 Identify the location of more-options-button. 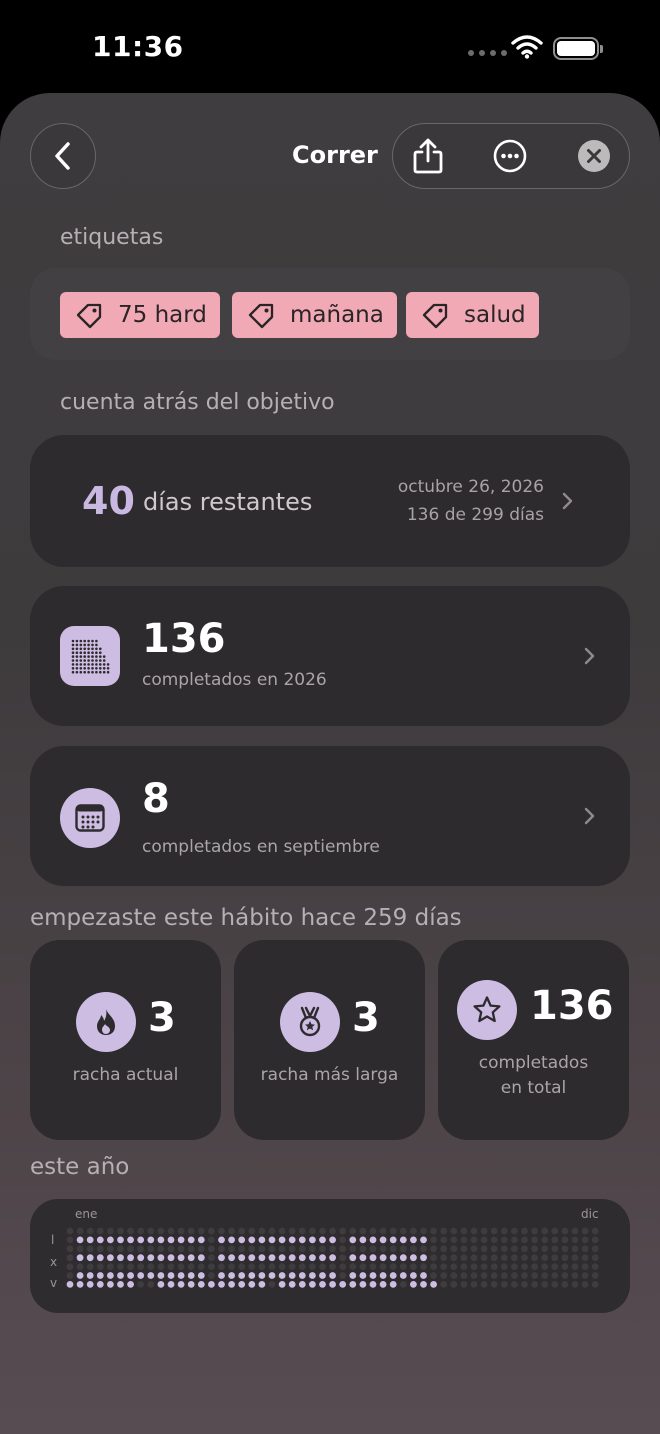
(510, 156).